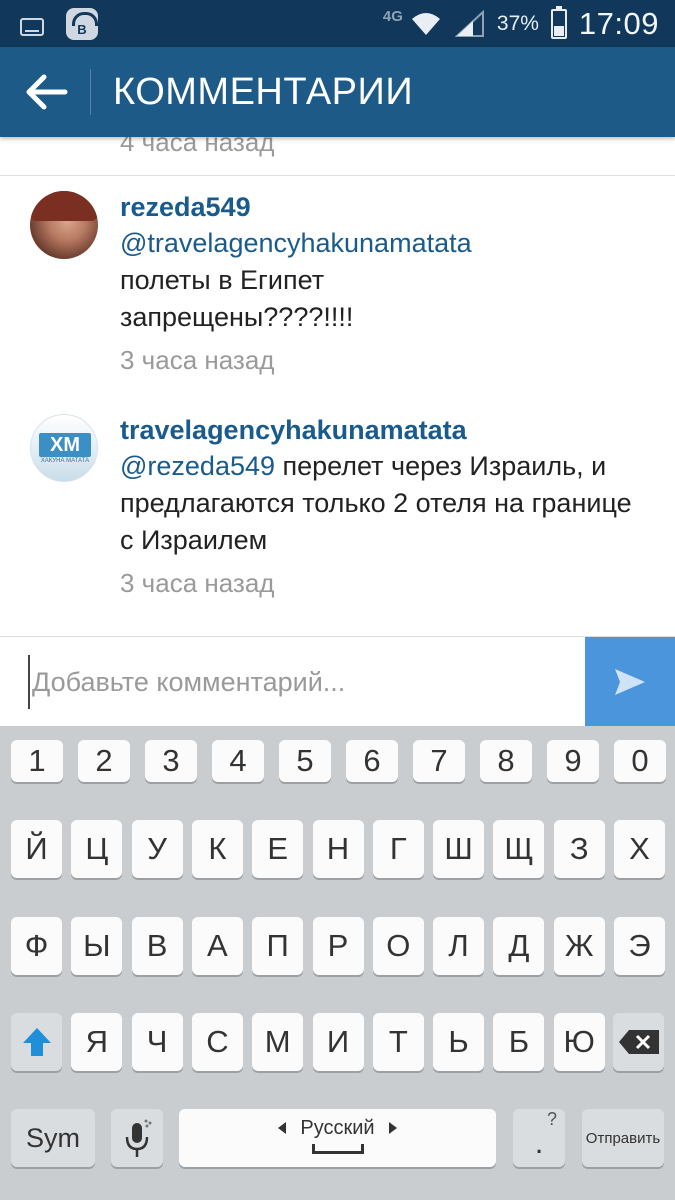 This screenshot has width=675, height=1200. I want to click on key-letter: Х, so click(639, 849).